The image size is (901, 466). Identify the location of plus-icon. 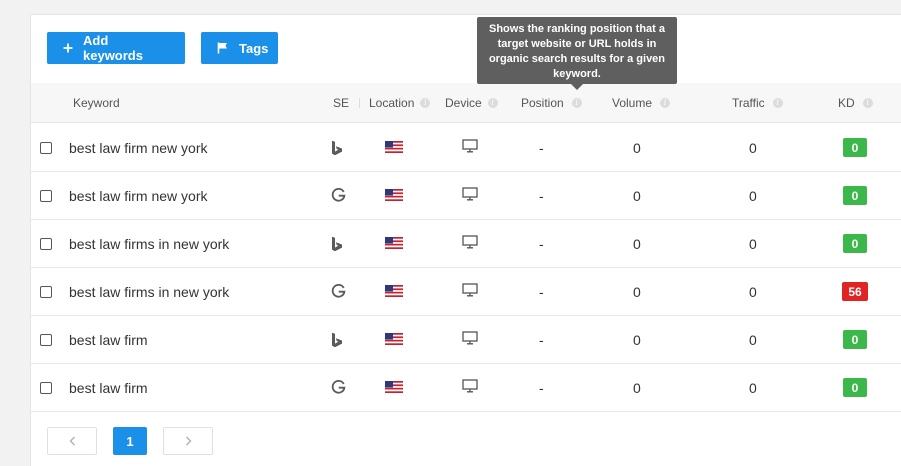
(68, 48).